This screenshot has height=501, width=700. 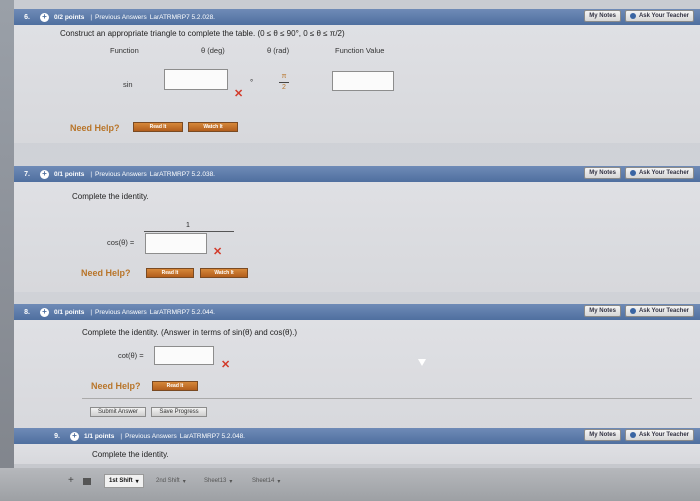 I want to click on question-number: 9., so click(x=57, y=436).